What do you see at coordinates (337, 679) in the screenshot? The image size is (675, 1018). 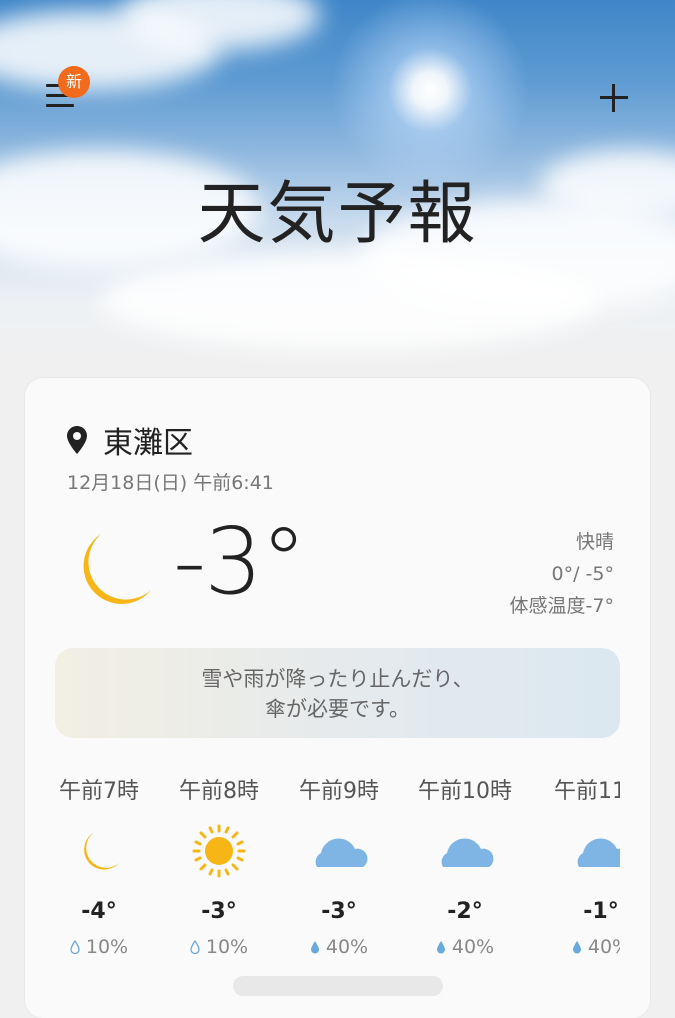 I see `advice-line: 雪や雨が降ったり止んだり、` at bounding box center [337, 679].